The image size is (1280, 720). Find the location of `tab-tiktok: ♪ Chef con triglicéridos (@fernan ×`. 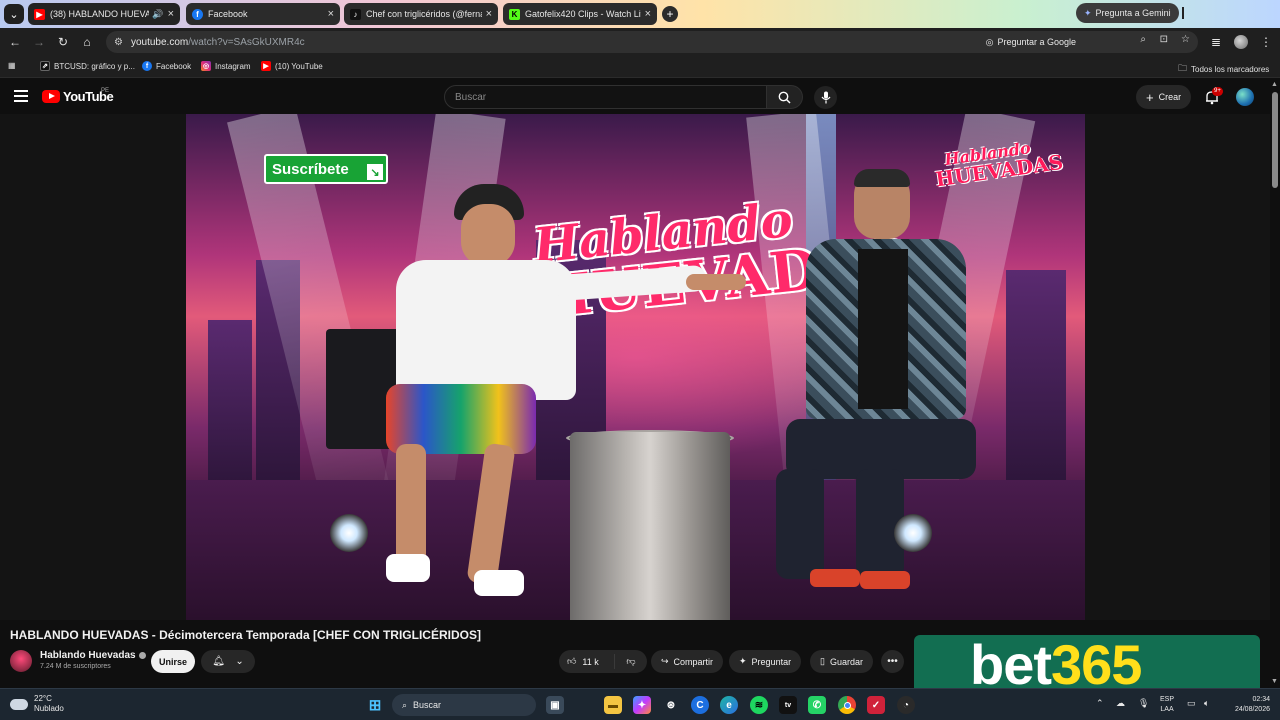

tab-tiktok: ♪ Chef con triglicéridos (@fernan × is located at coordinates (421, 14).